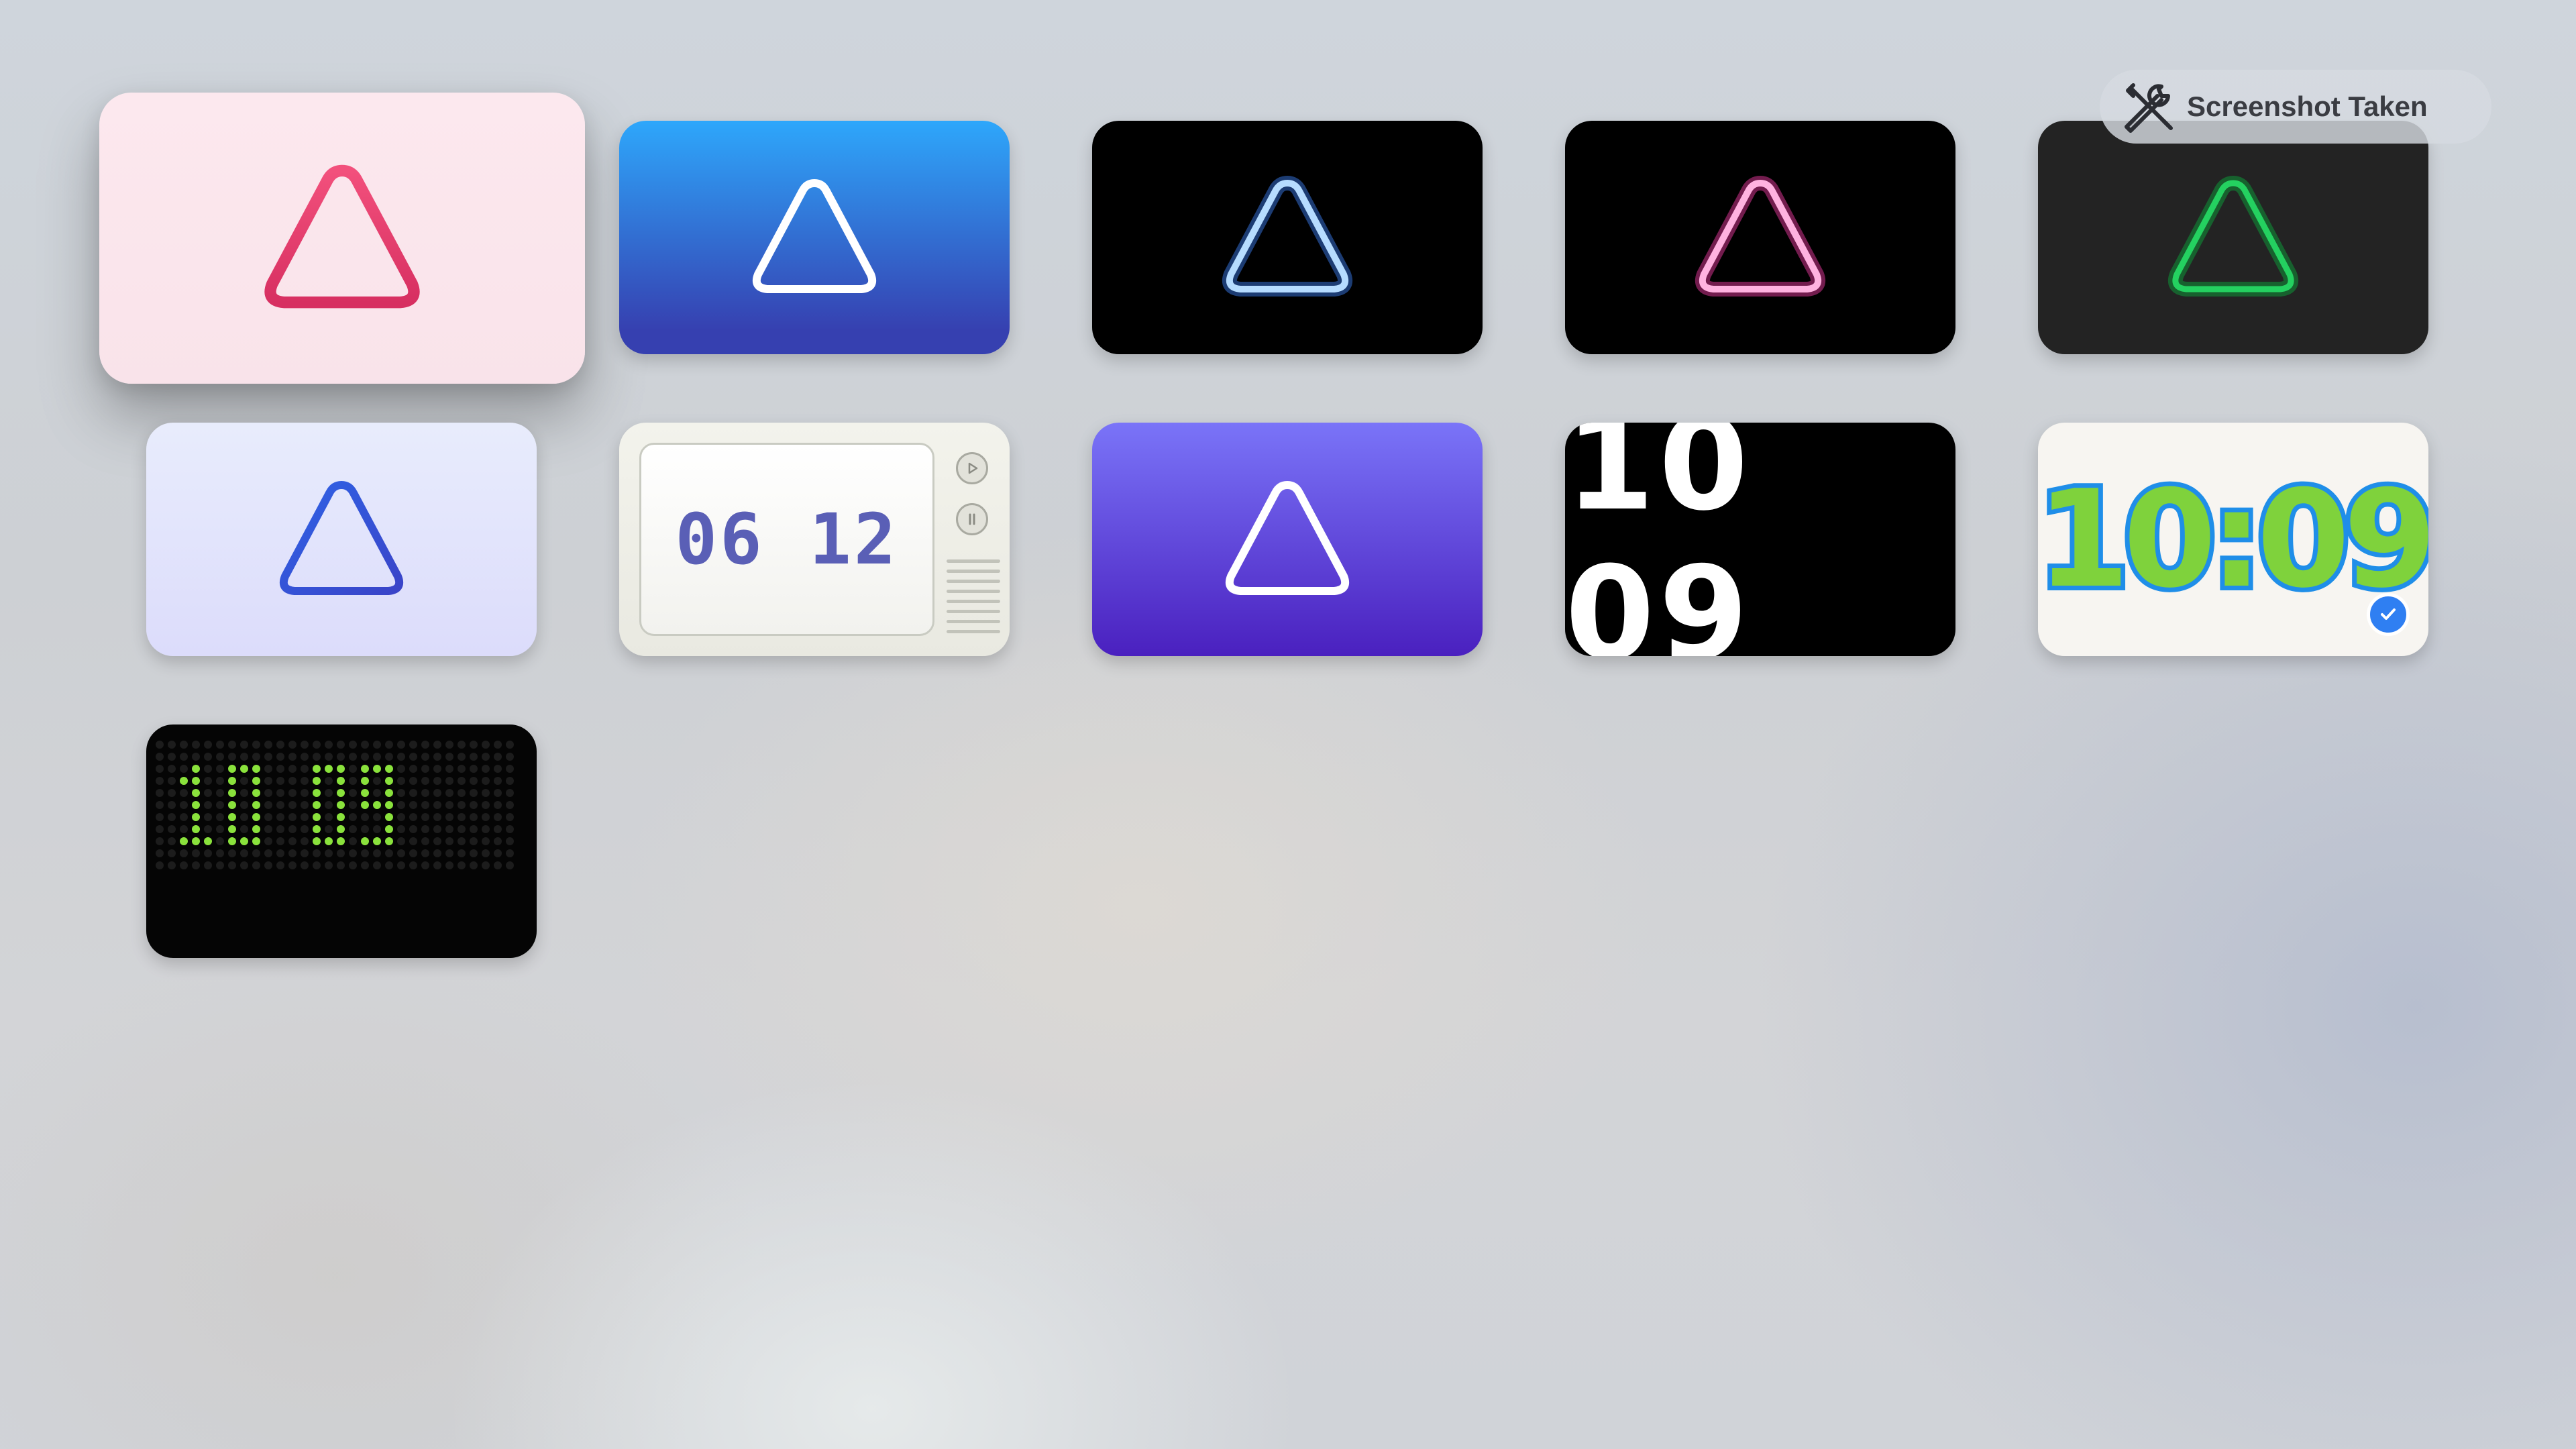  What do you see at coordinates (342, 238) in the screenshot?
I see `screensaver-pink-triangle` at bounding box center [342, 238].